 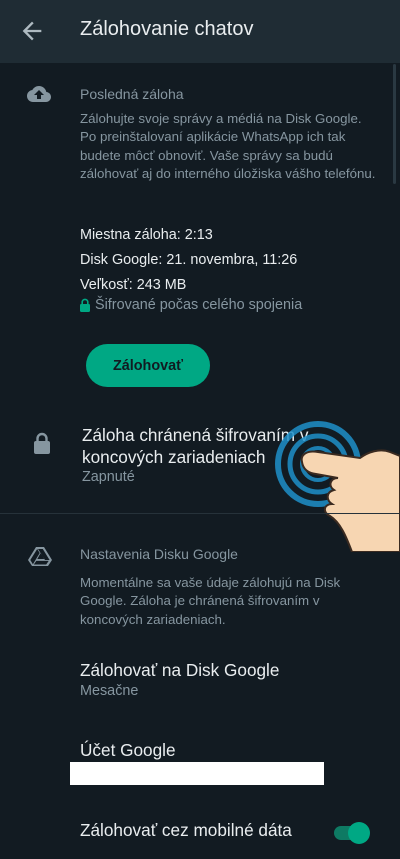 I want to click on scrollbar, so click(x=394, y=124).